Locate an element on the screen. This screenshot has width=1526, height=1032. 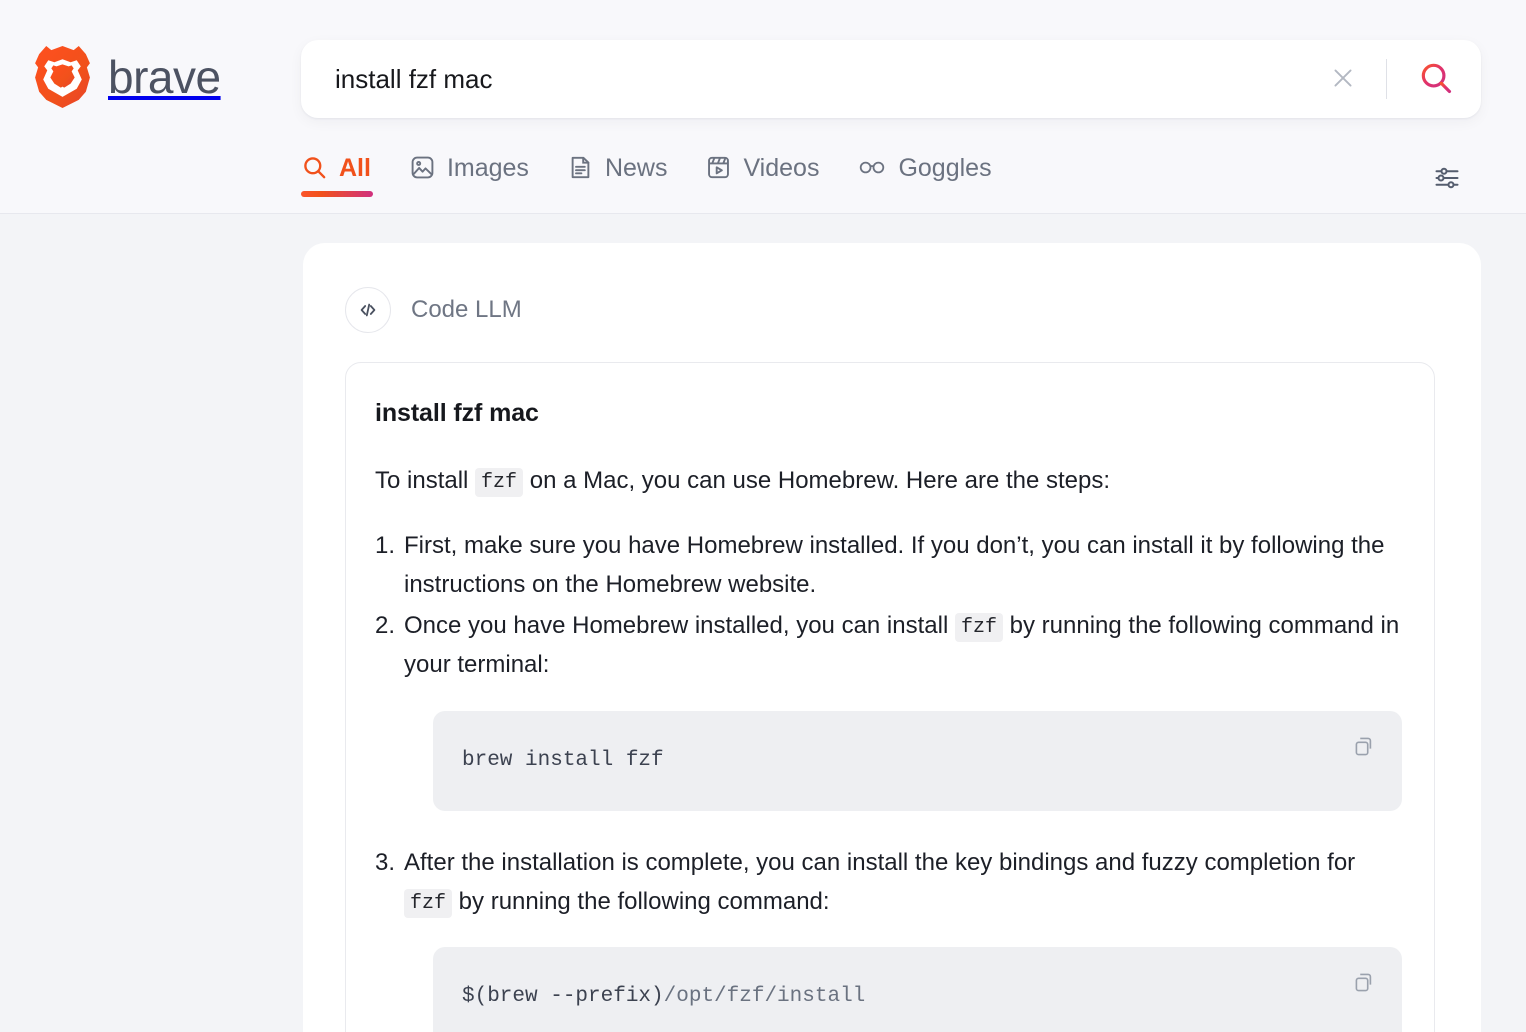
search-tabs: All Images News Videos Goggles is located at coordinates (665, 176).